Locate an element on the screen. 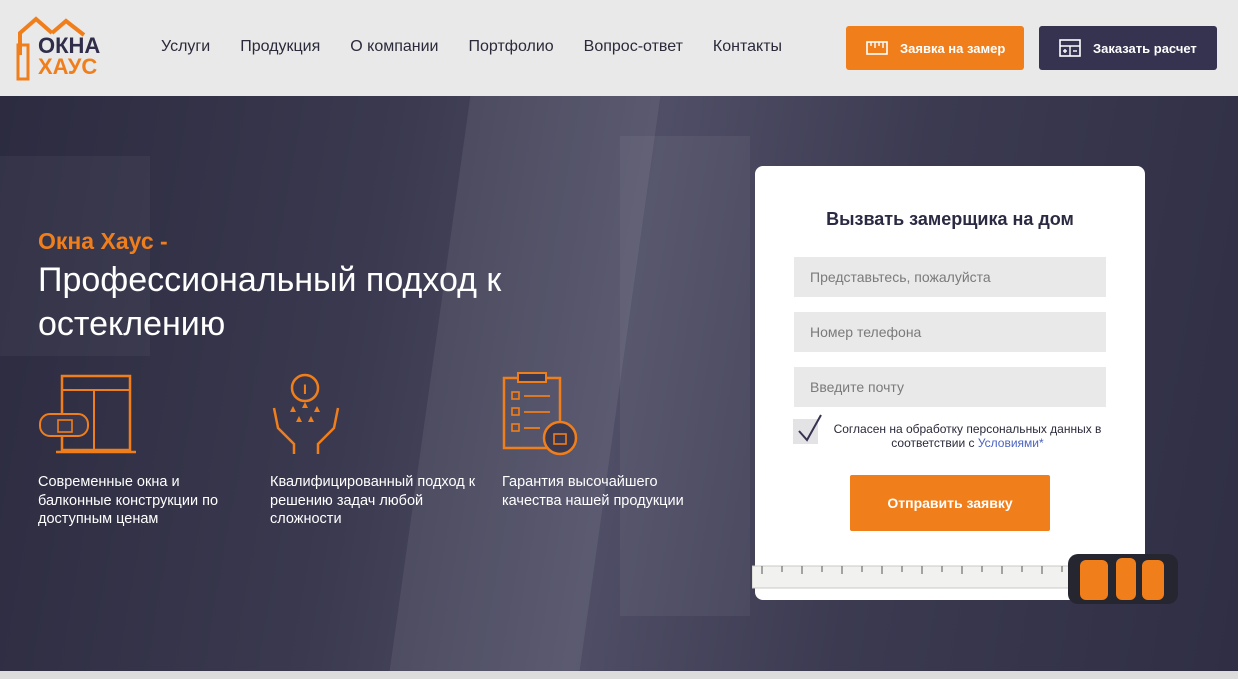 Image resolution: width=1238 pixels, height=679 pixels. nav-faq: Вопрос-ответ is located at coordinates (633, 47).